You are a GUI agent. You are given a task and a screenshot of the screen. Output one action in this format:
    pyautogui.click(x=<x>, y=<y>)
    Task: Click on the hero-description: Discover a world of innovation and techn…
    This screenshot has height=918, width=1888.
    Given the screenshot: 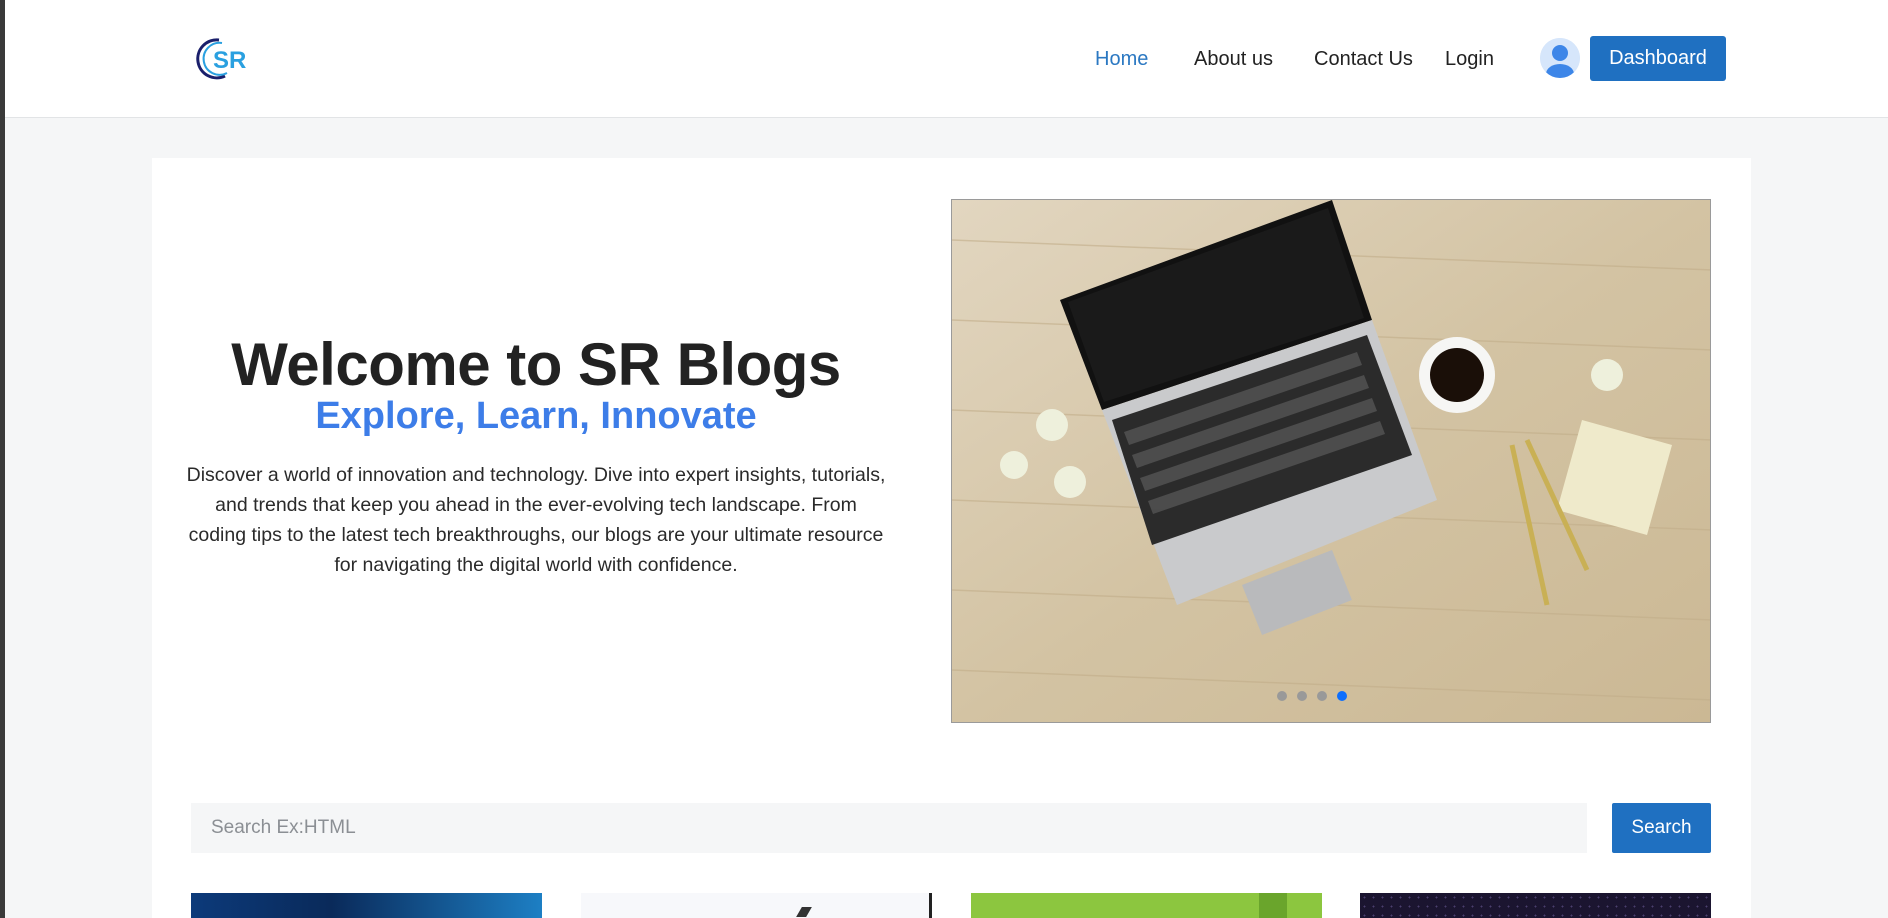 What is the action you would take?
    pyautogui.click(x=536, y=520)
    